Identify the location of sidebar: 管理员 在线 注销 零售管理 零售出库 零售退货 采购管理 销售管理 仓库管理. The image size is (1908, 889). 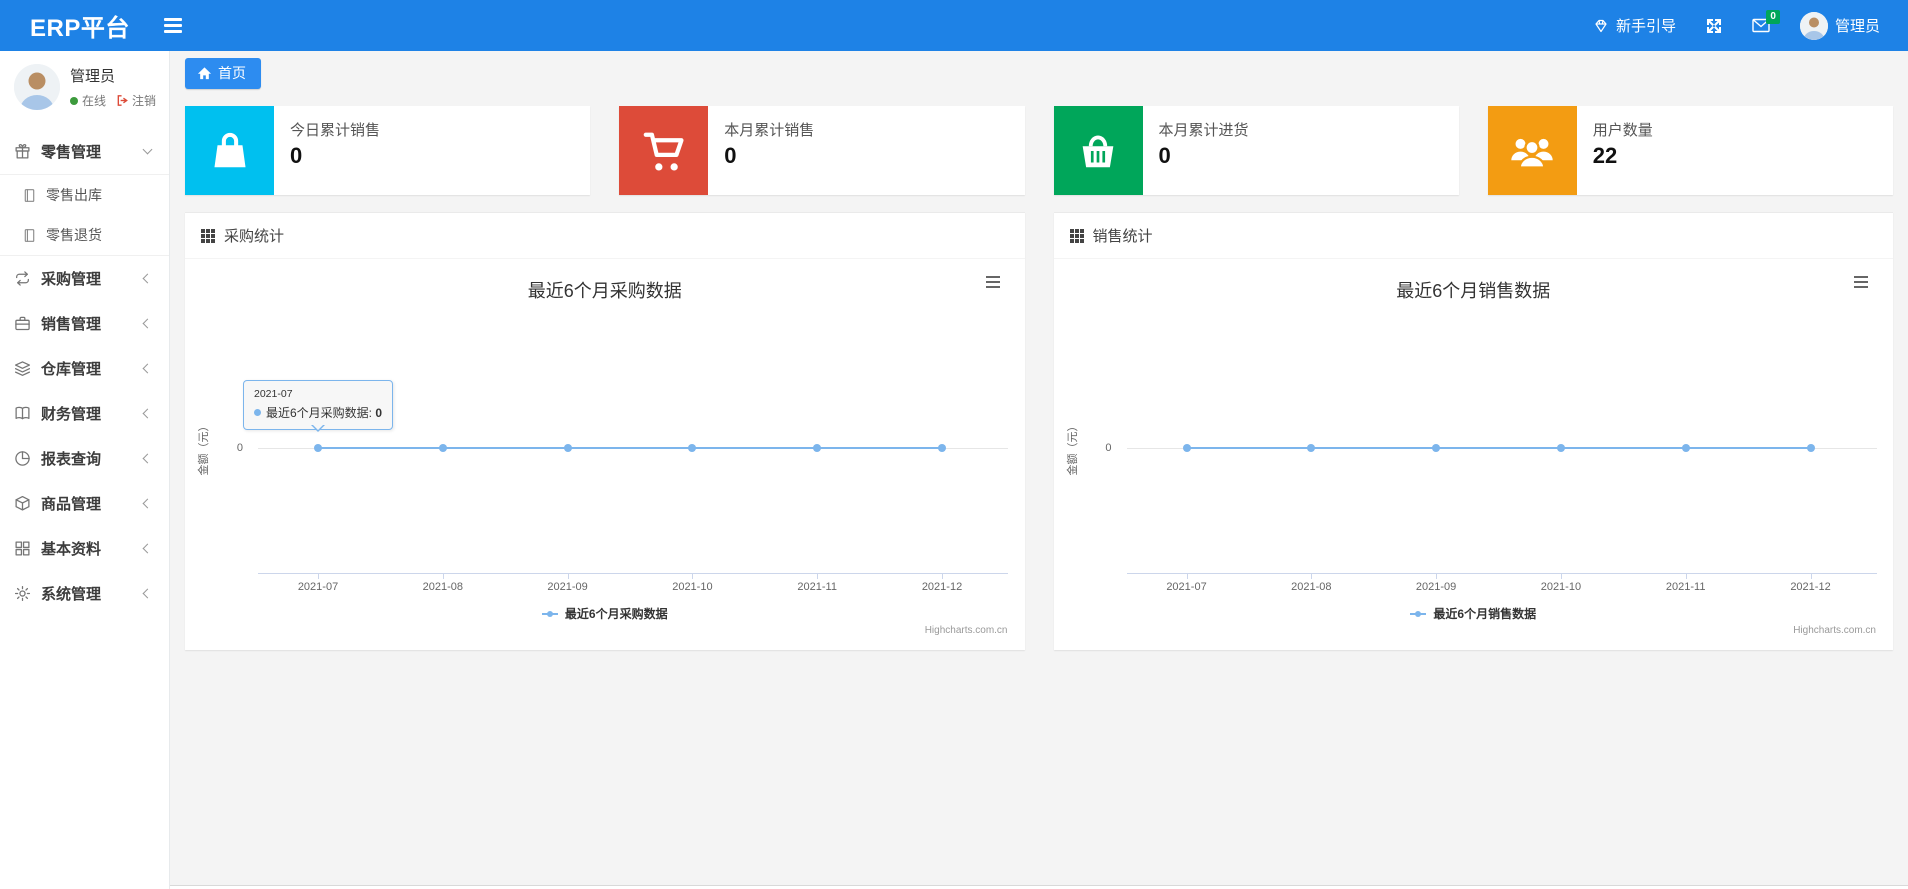
(85, 470).